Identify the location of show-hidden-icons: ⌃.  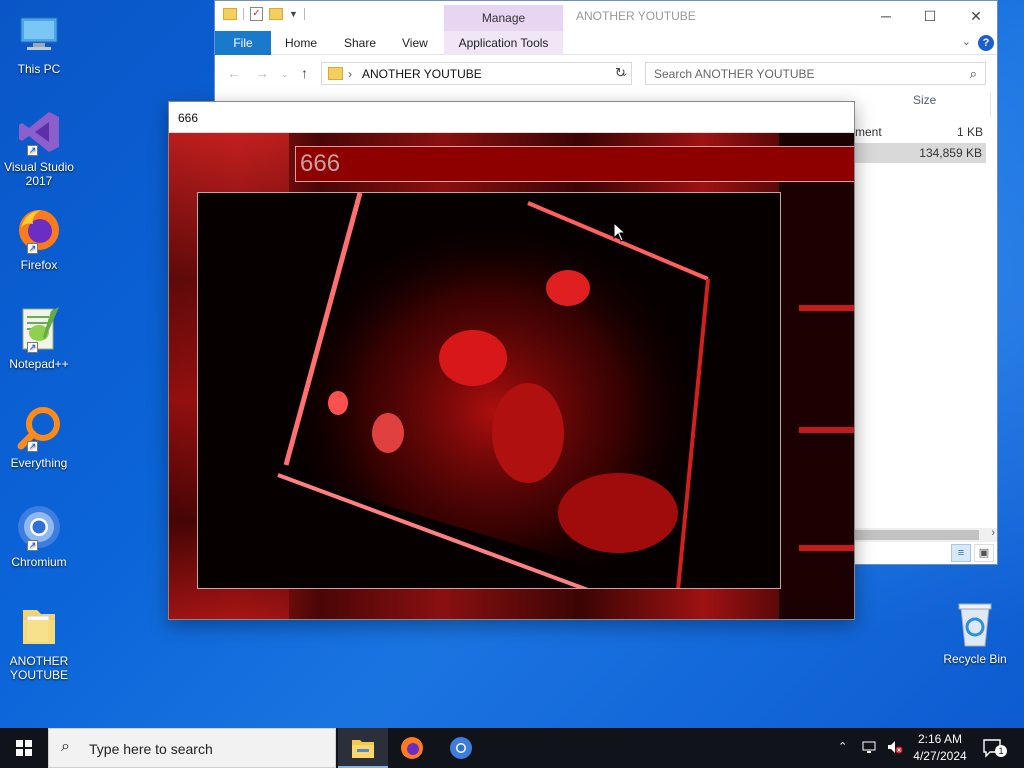
(842, 754).